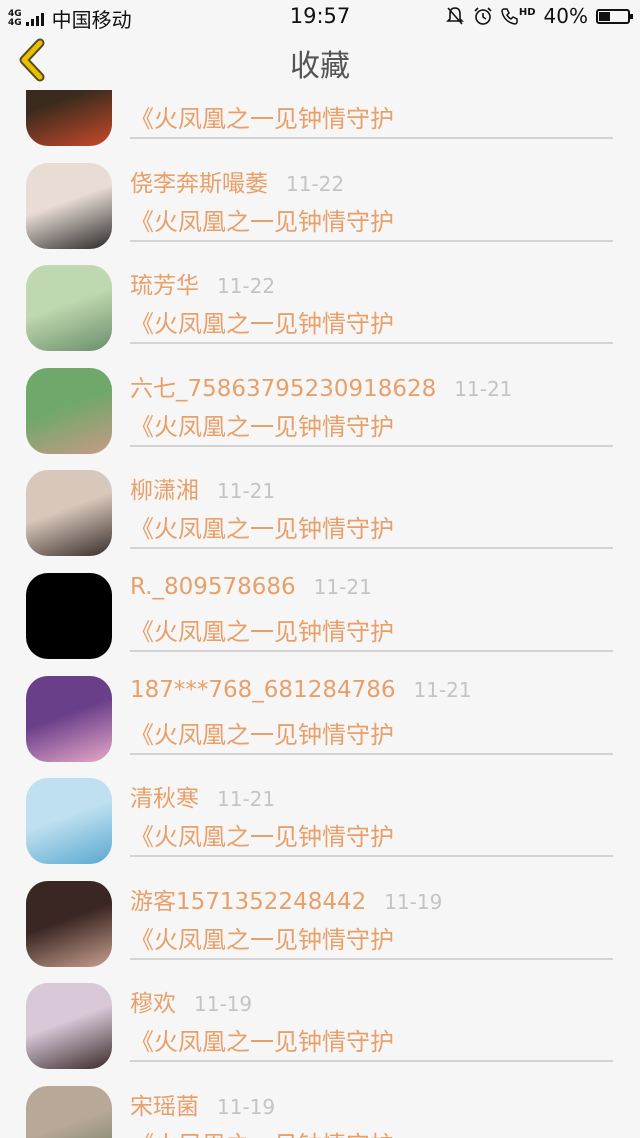 This screenshot has width=640, height=1138. What do you see at coordinates (320, 66) in the screenshot?
I see `page-title: 收藏` at bounding box center [320, 66].